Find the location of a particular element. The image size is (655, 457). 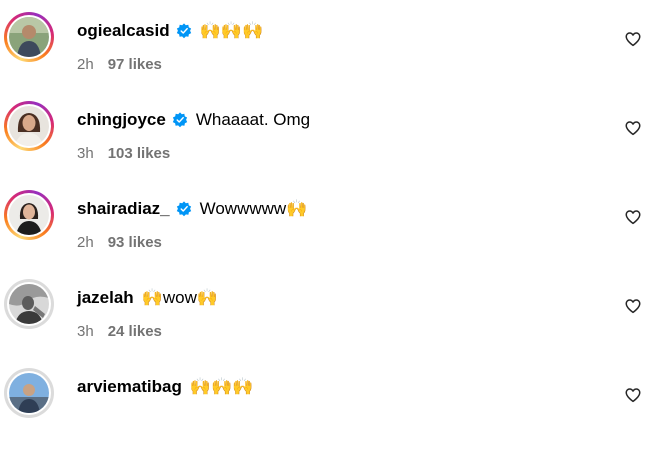

comment-username: jazelah is located at coordinates (105, 298).